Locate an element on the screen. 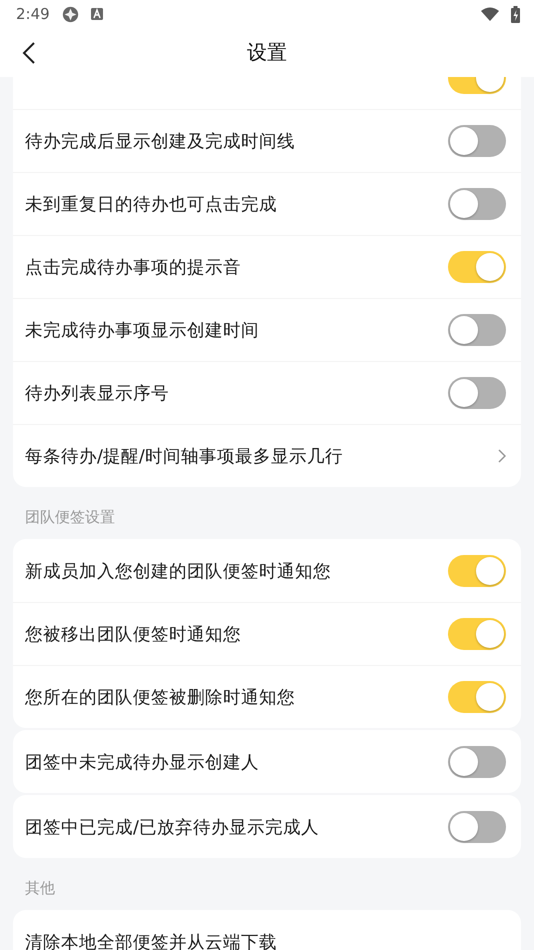 Image resolution: width=534 pixels, height=950 pixels. page-title: 设置 is located at coordinates (267, 52).